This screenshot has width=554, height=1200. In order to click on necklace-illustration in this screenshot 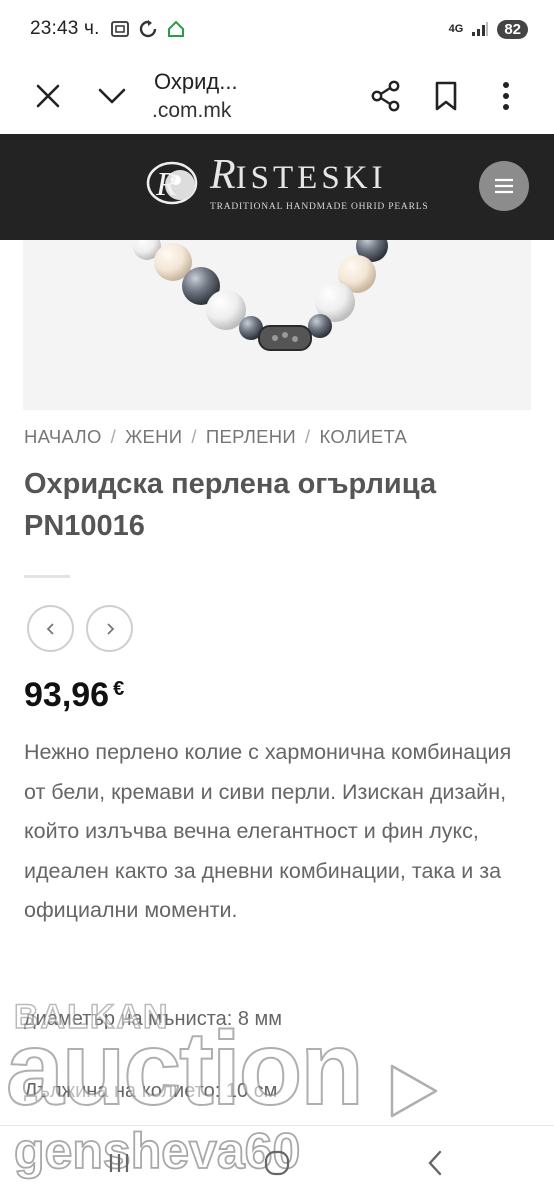, I will do `click(260, 295)`.